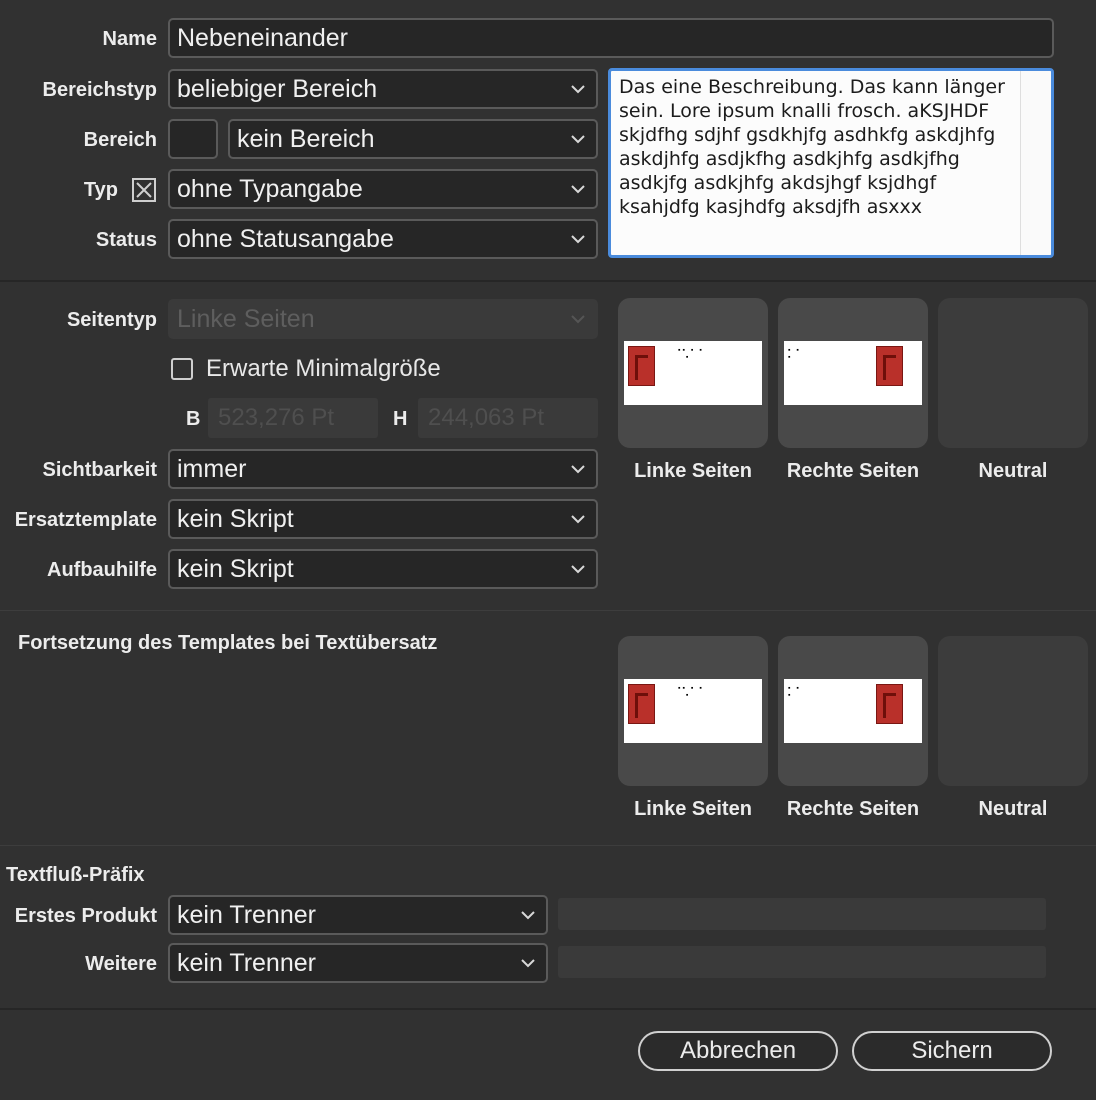  I want to click on save-button: Sichern, so click(952, 1051).